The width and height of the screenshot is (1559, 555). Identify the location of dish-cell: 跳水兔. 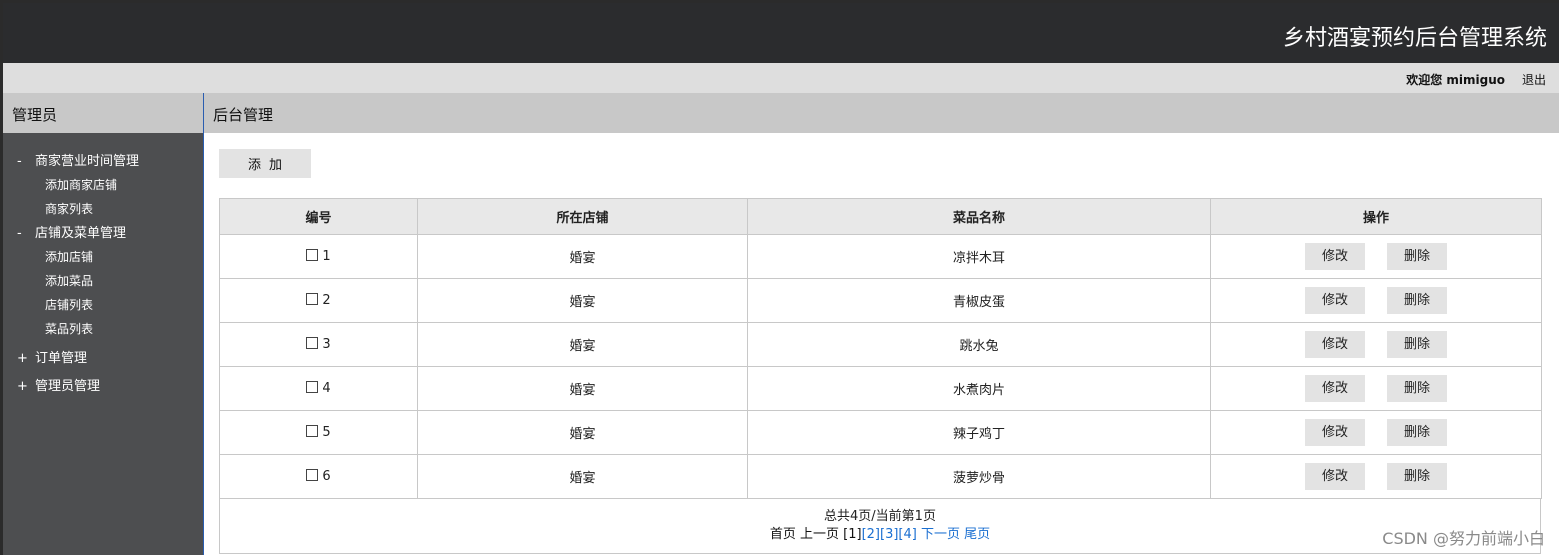
(979, 344).